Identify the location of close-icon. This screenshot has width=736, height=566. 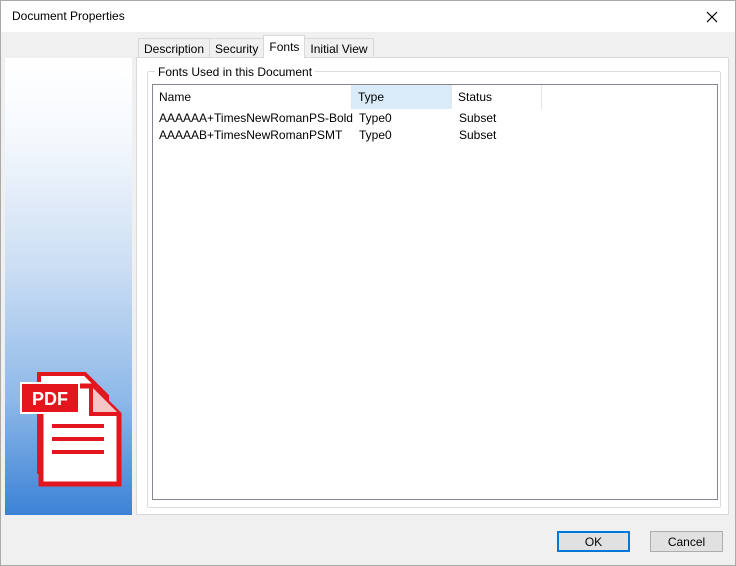
(712, 16).